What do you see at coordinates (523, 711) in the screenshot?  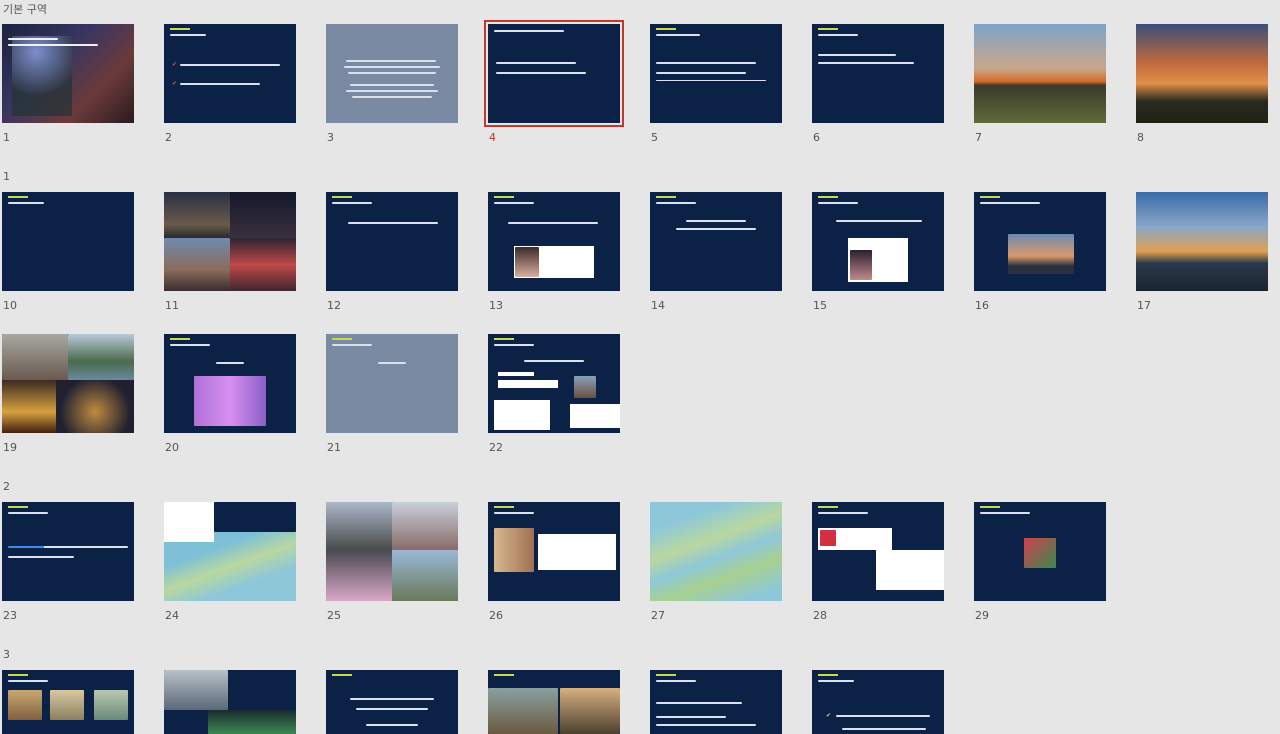 I see `terrace-image` at bounding box center [523, 711].